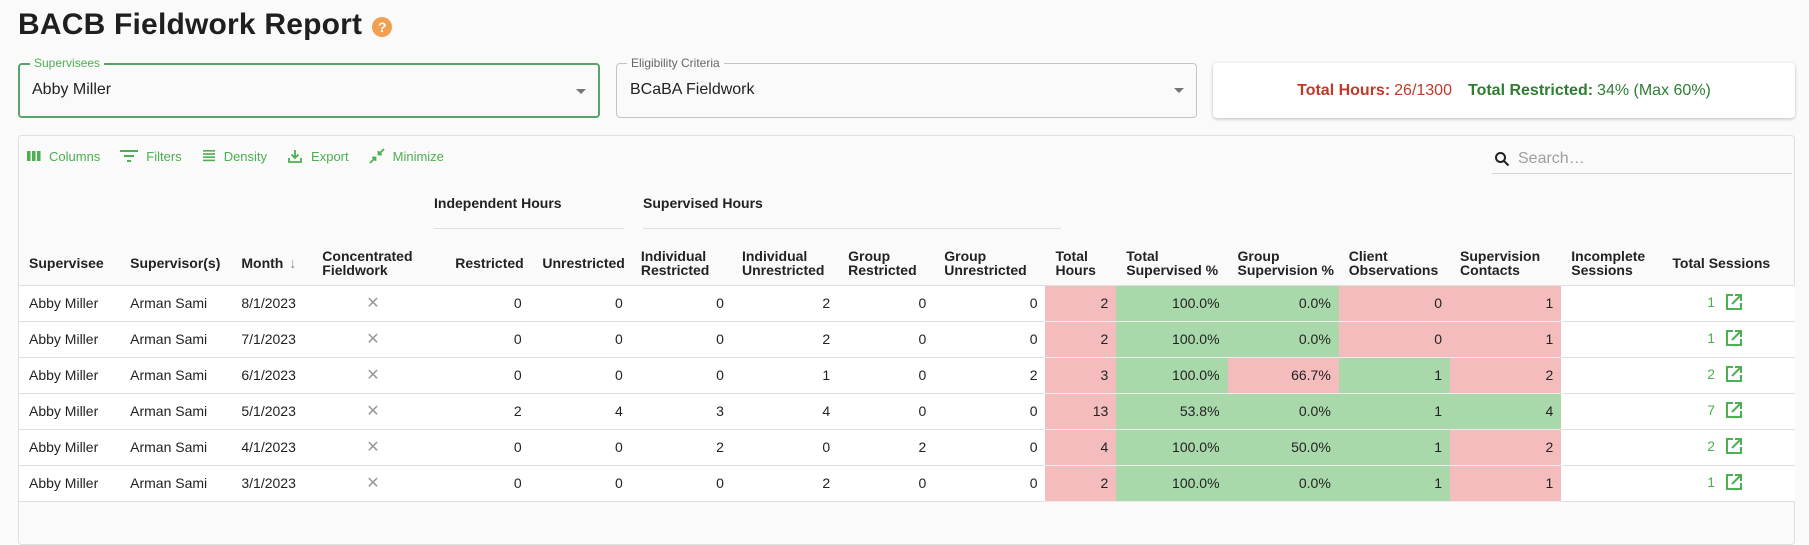 The width and height of the screenshot is (1809, 545). Describe the element at coordinates (703, 203) in the screenshot. I see `group-header-supervised-hours: Supervised Hours` at that location.